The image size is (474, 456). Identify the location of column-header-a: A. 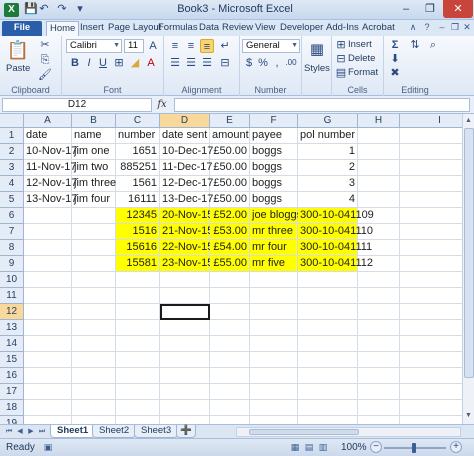
(48, 121).